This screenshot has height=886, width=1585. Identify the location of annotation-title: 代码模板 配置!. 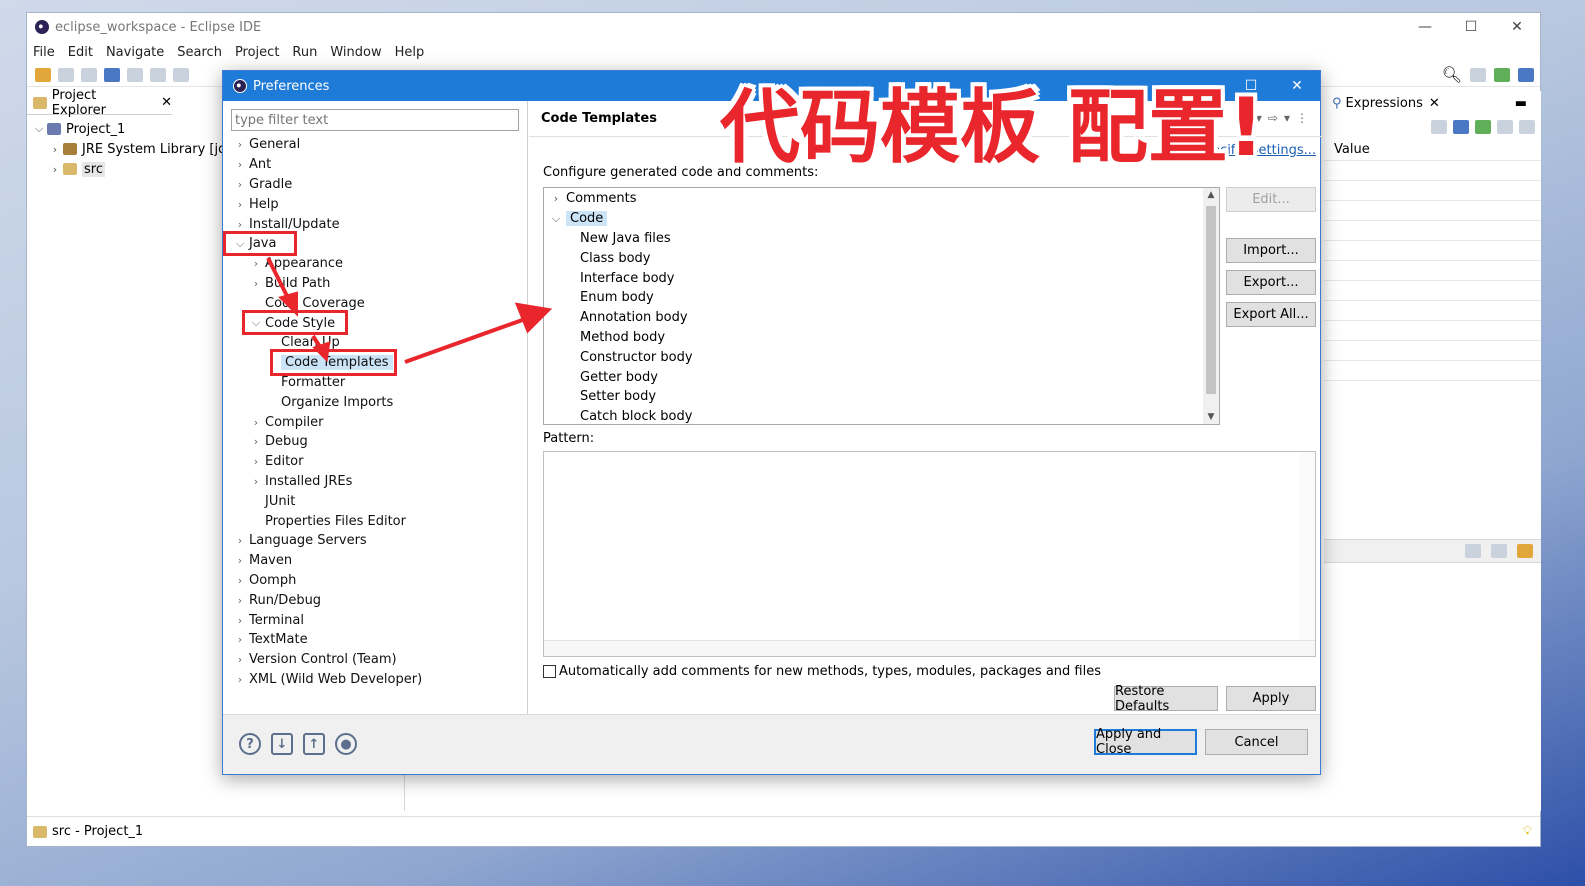
(992, 127).